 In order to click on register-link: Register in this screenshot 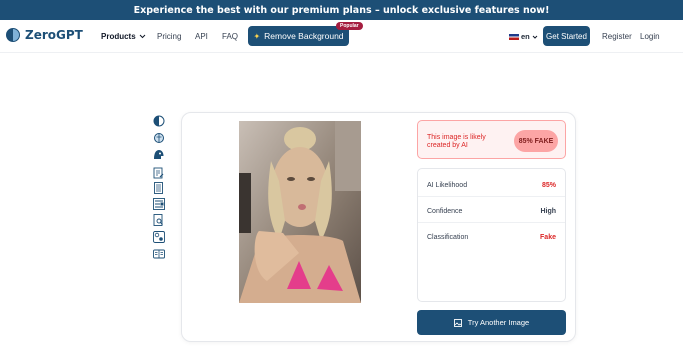, I will do `click(617, 36)`.